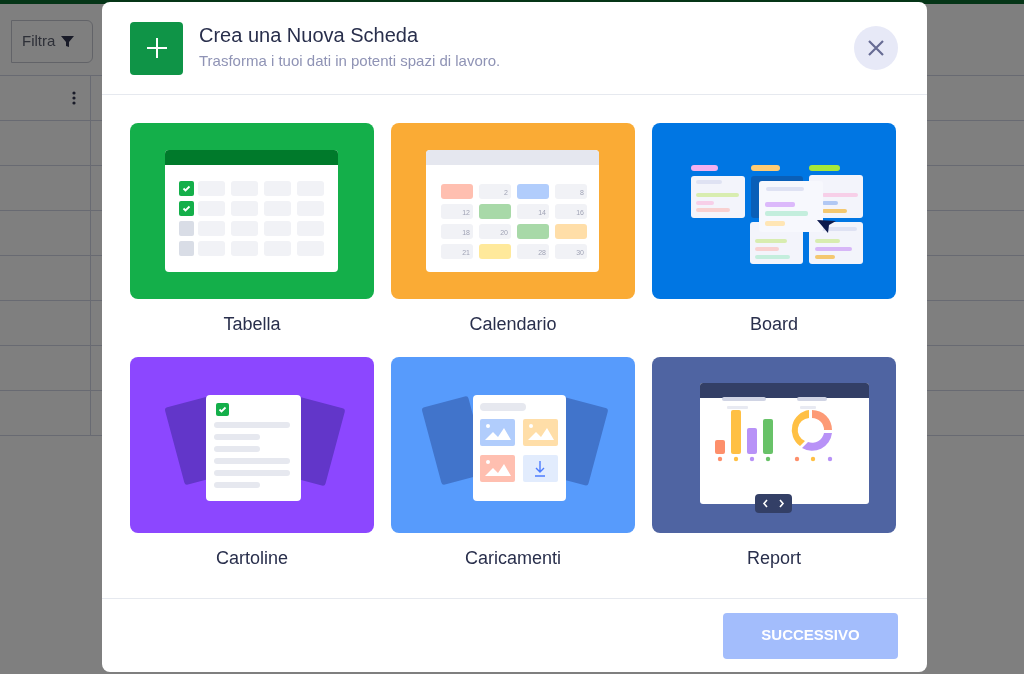  I want to click on filter-icon, so click(68, 41).